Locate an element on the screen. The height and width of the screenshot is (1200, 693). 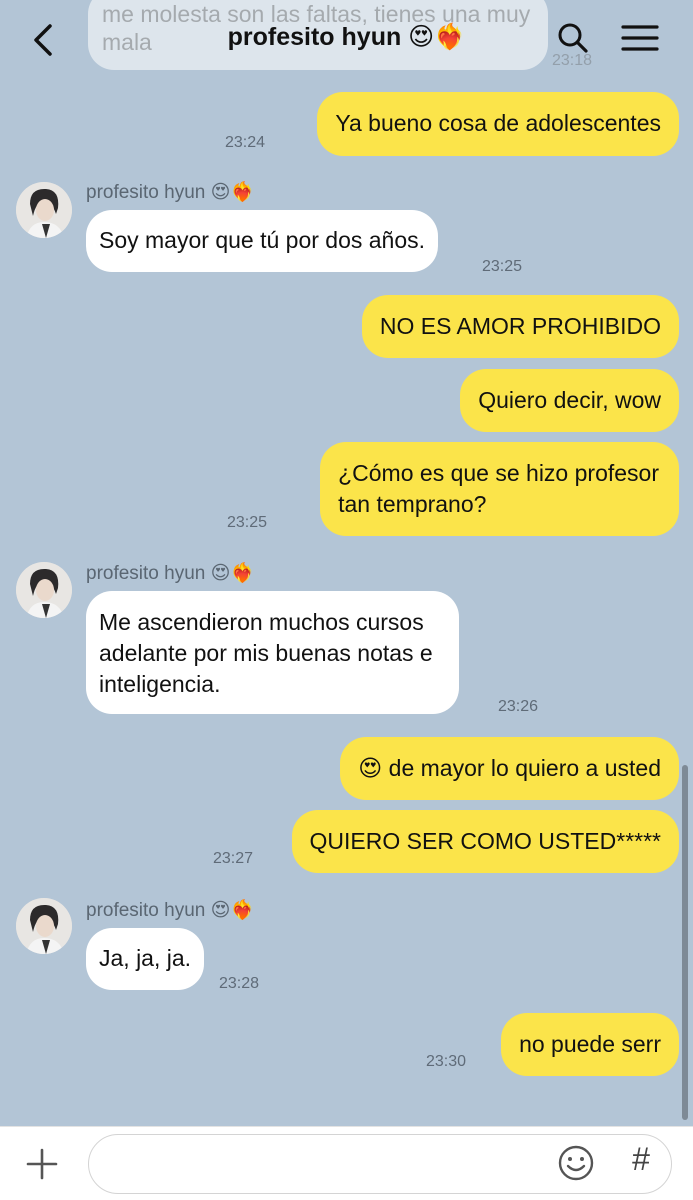
outgoing-message-bubble: QUIERO SER COMO USTED***** is located at coordinates (485, 841).